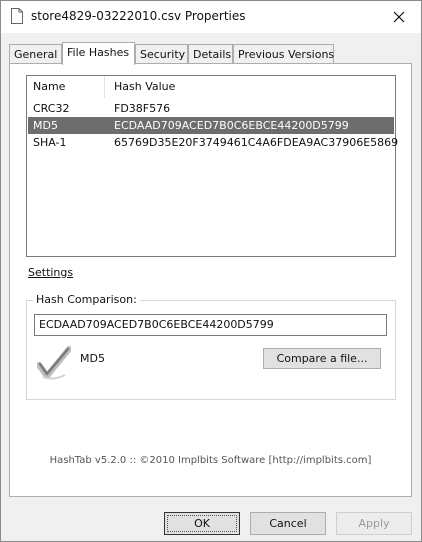 This screenshot has height=542, width=422. Describe the element at coordinates (288, 523) in the screenshot. I see `cancel-button: Cancel` at that location.